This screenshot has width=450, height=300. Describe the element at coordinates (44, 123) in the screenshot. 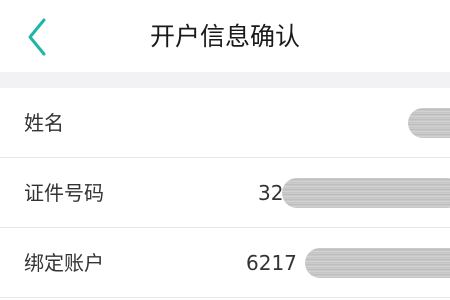

I see `row-label: 姓名` at that location.